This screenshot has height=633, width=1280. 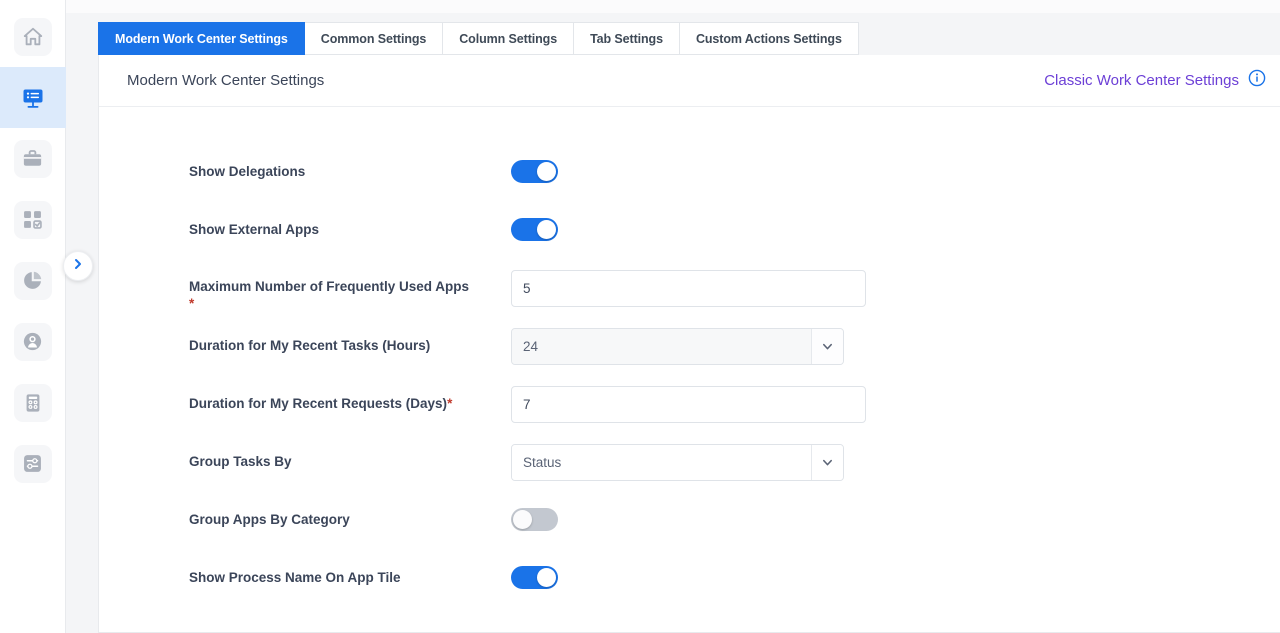 I want to click on control-group-apps-by-category, so click(x=534, y=519).